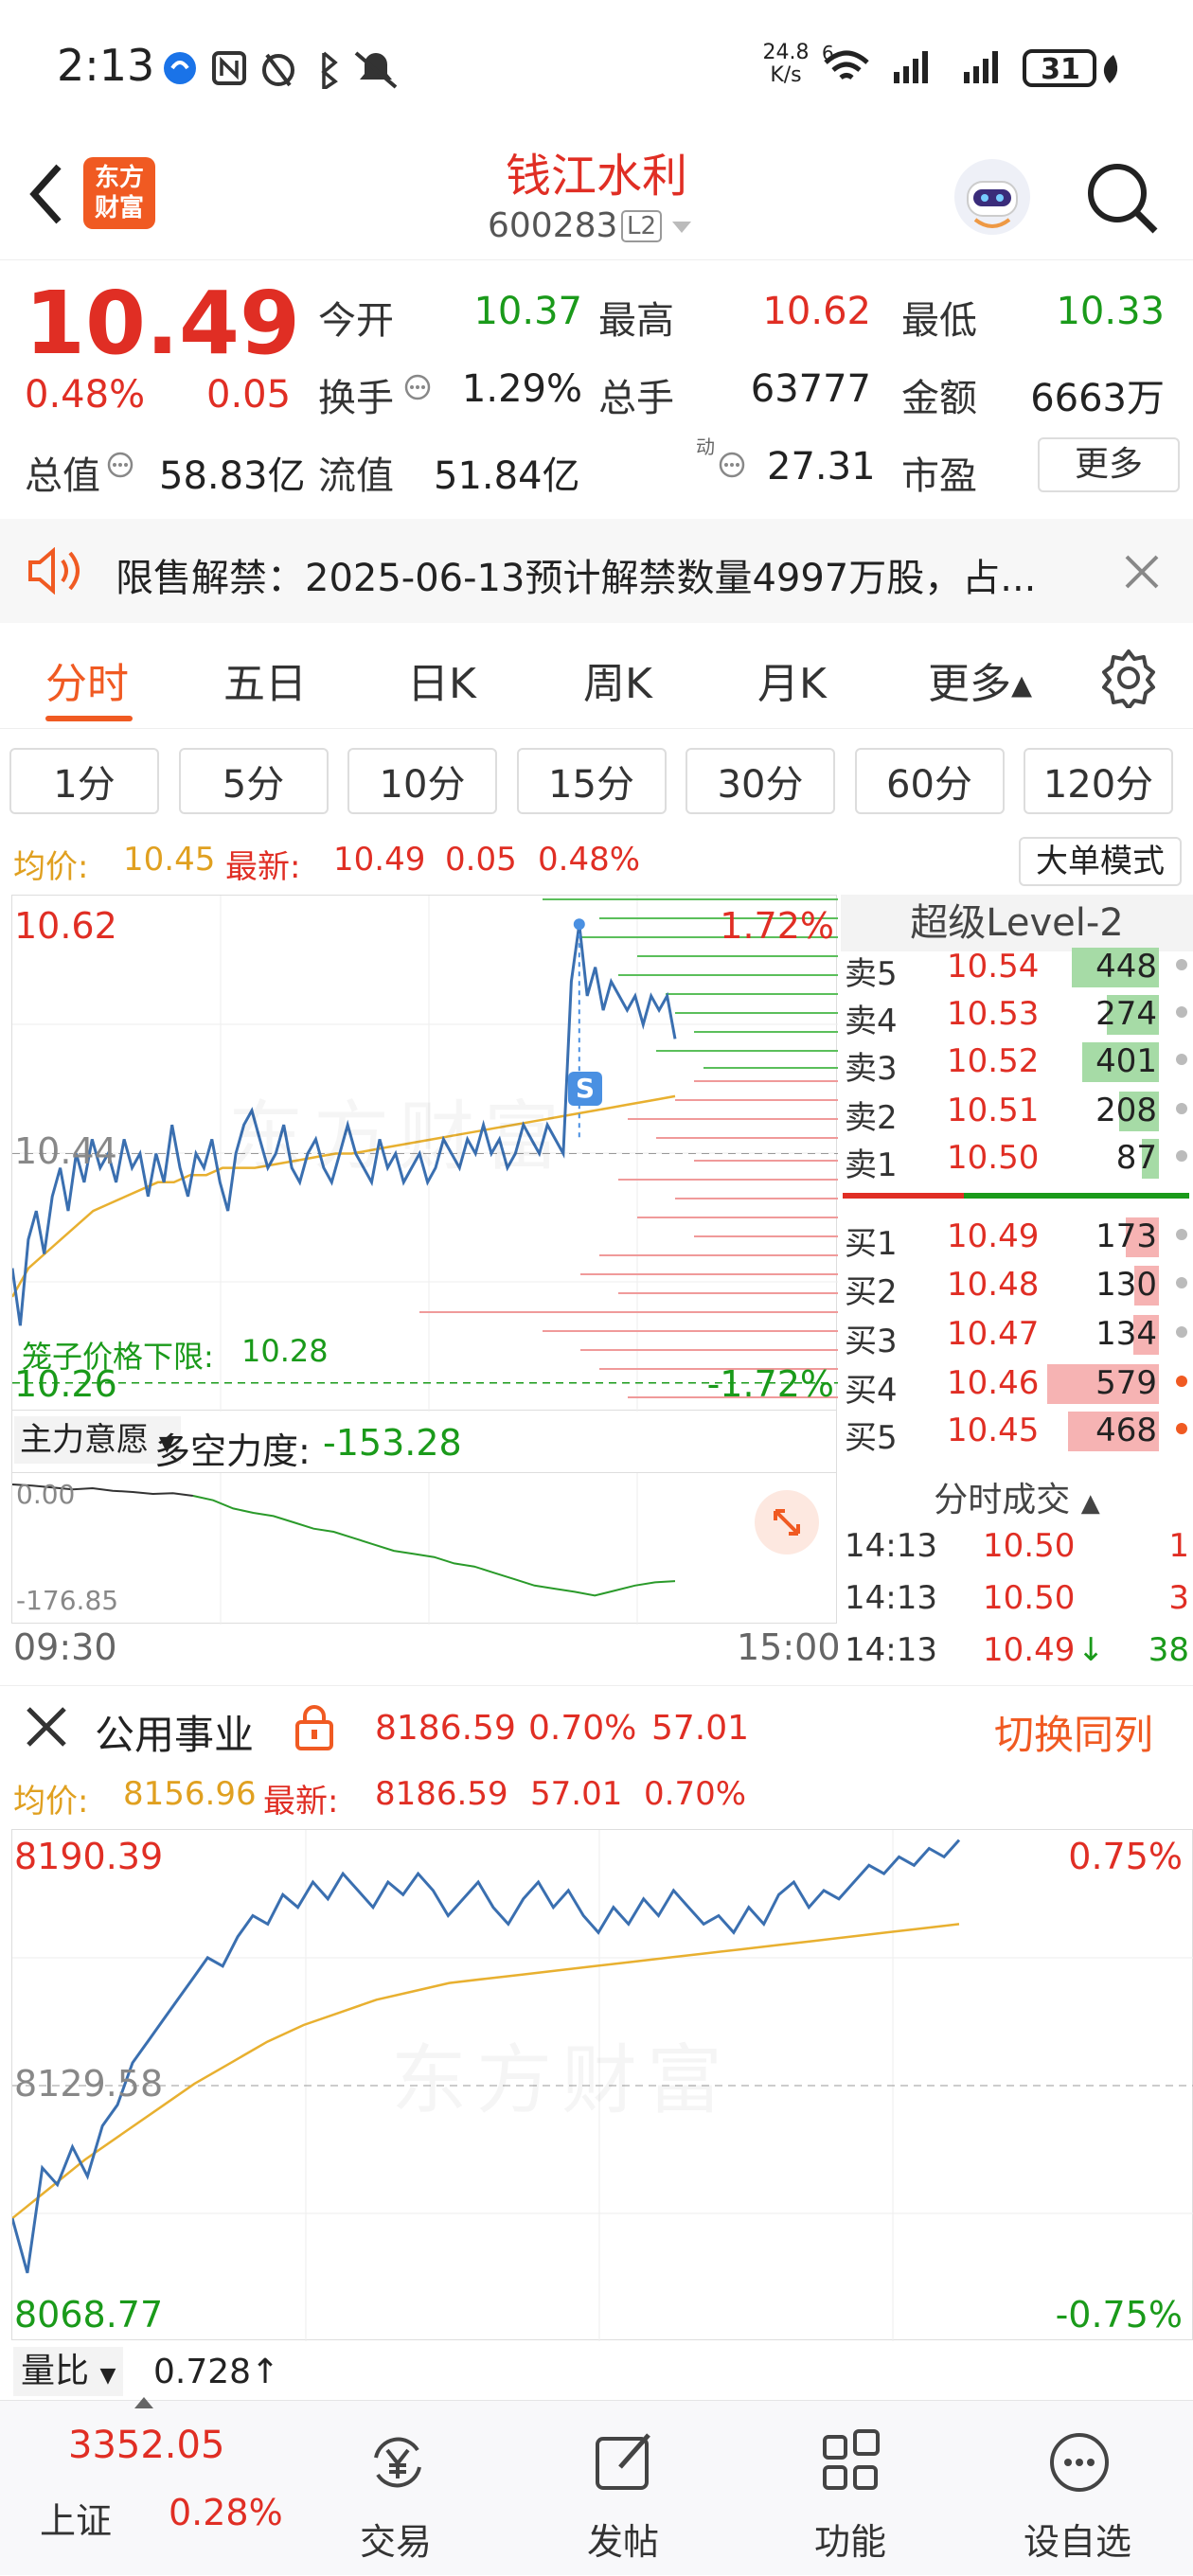 This screenshot has height=2576, width=1193. What do you see at coordinates (636, 321) in the screenshot?
I see `quote-field-label: 最高` at bounding box center [636, 321].